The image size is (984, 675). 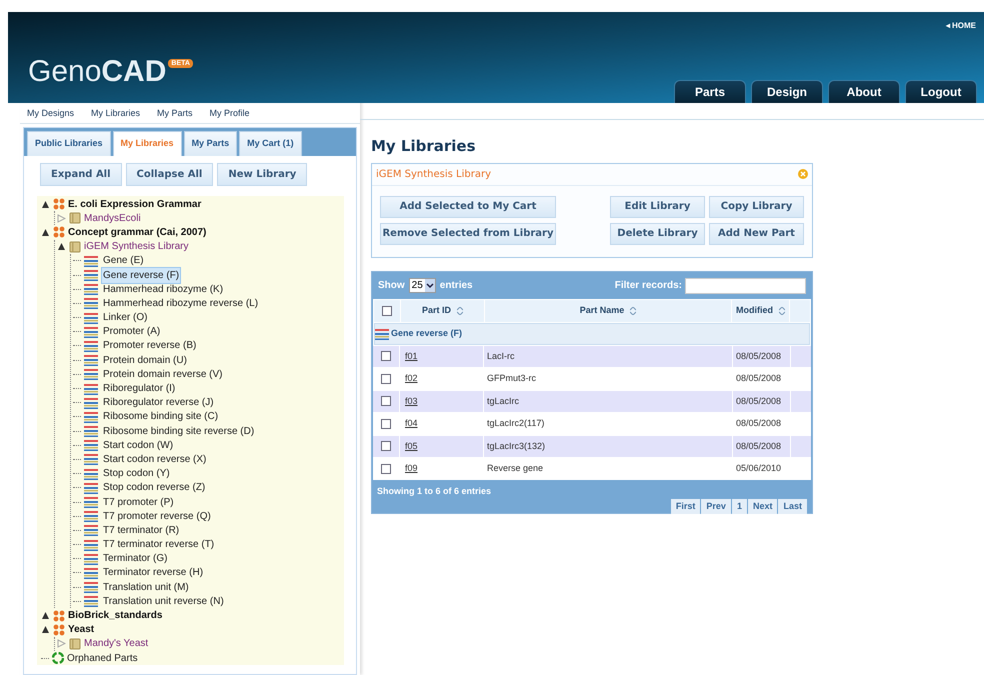 I want to click on pagination-button: Prev, so click(x=716, y=506).